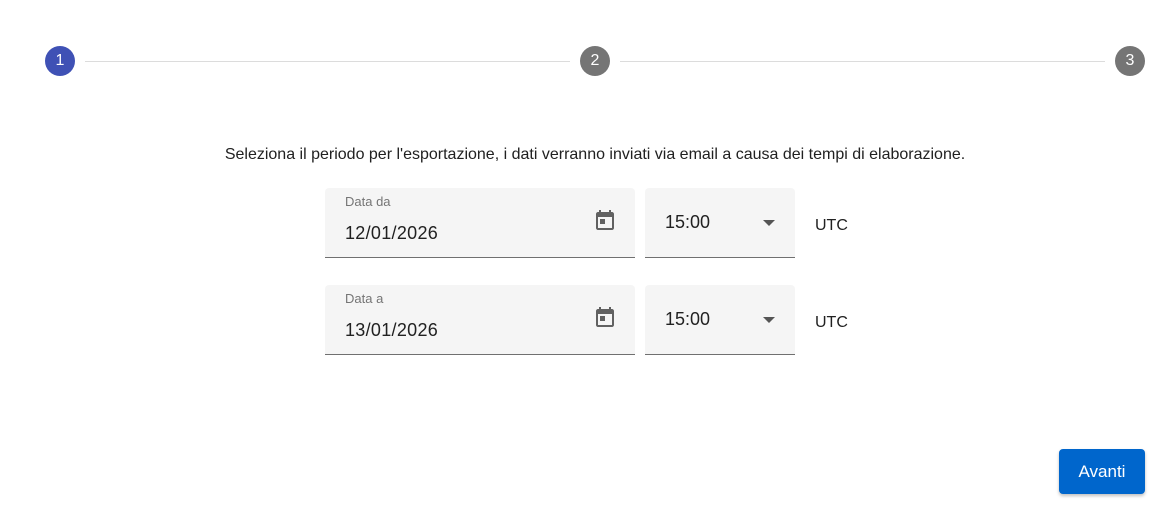 The height and width of the screenshot is (517, 1173). What do you see at coordinates (368, 201) in the screenshot?
I see `date-from-label: Data da` at bounding box center [368, 201].